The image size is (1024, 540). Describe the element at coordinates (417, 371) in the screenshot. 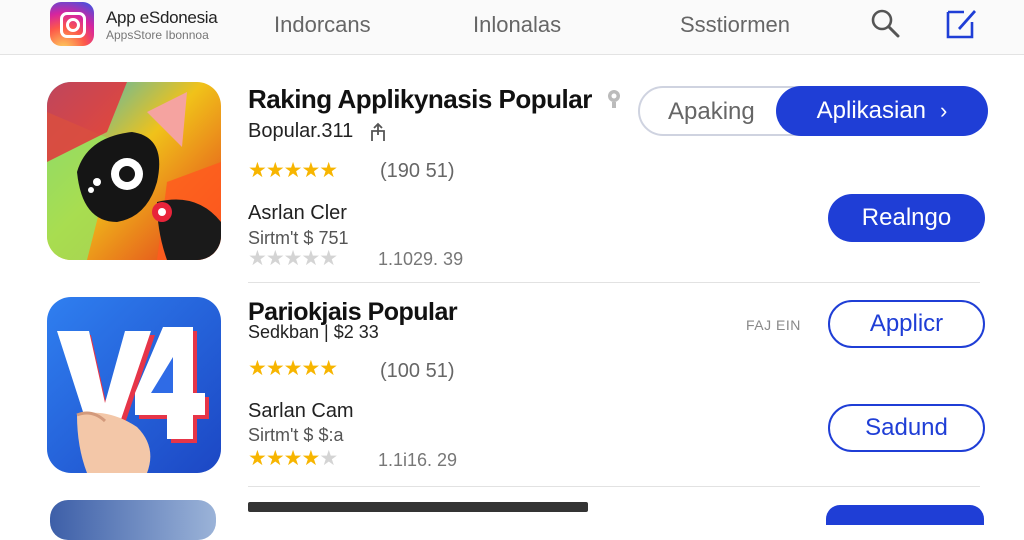

I see `rating-count: (100 51)` at that location.